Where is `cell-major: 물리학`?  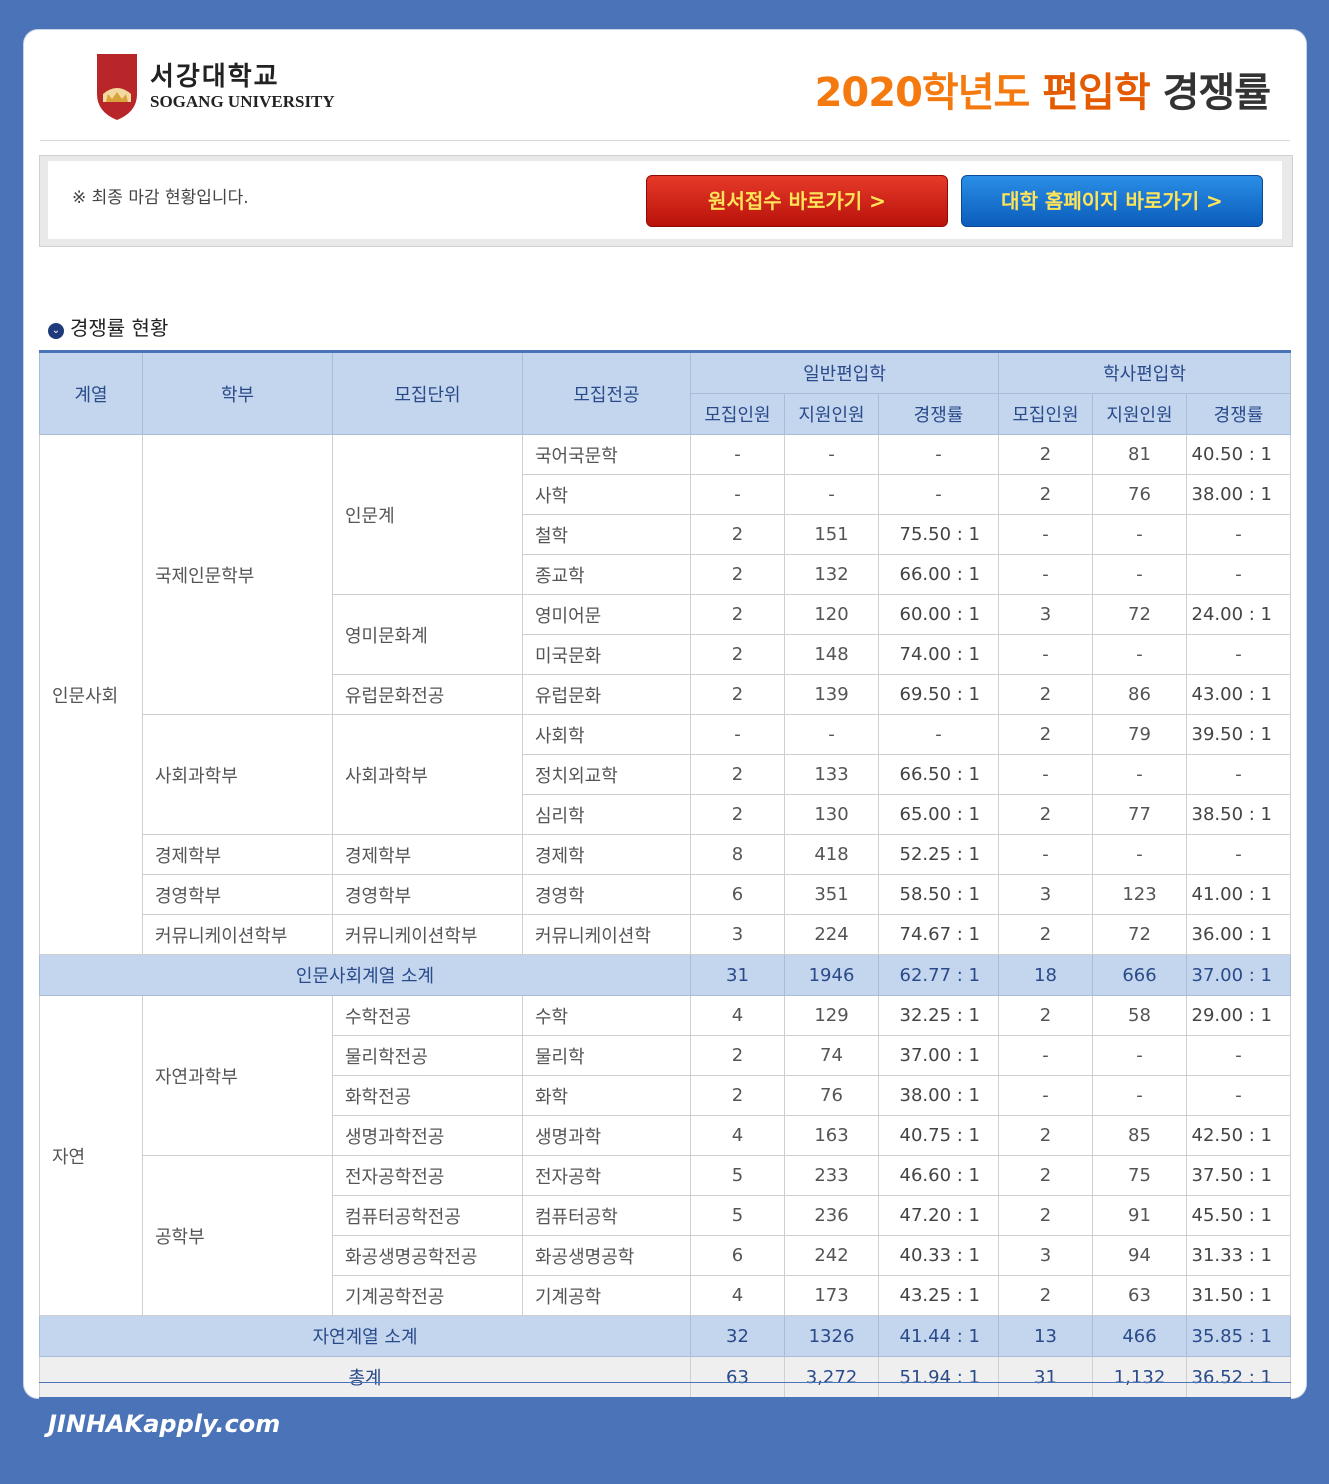 cell-major: 물리학 is located at coordinates (606, 1055).